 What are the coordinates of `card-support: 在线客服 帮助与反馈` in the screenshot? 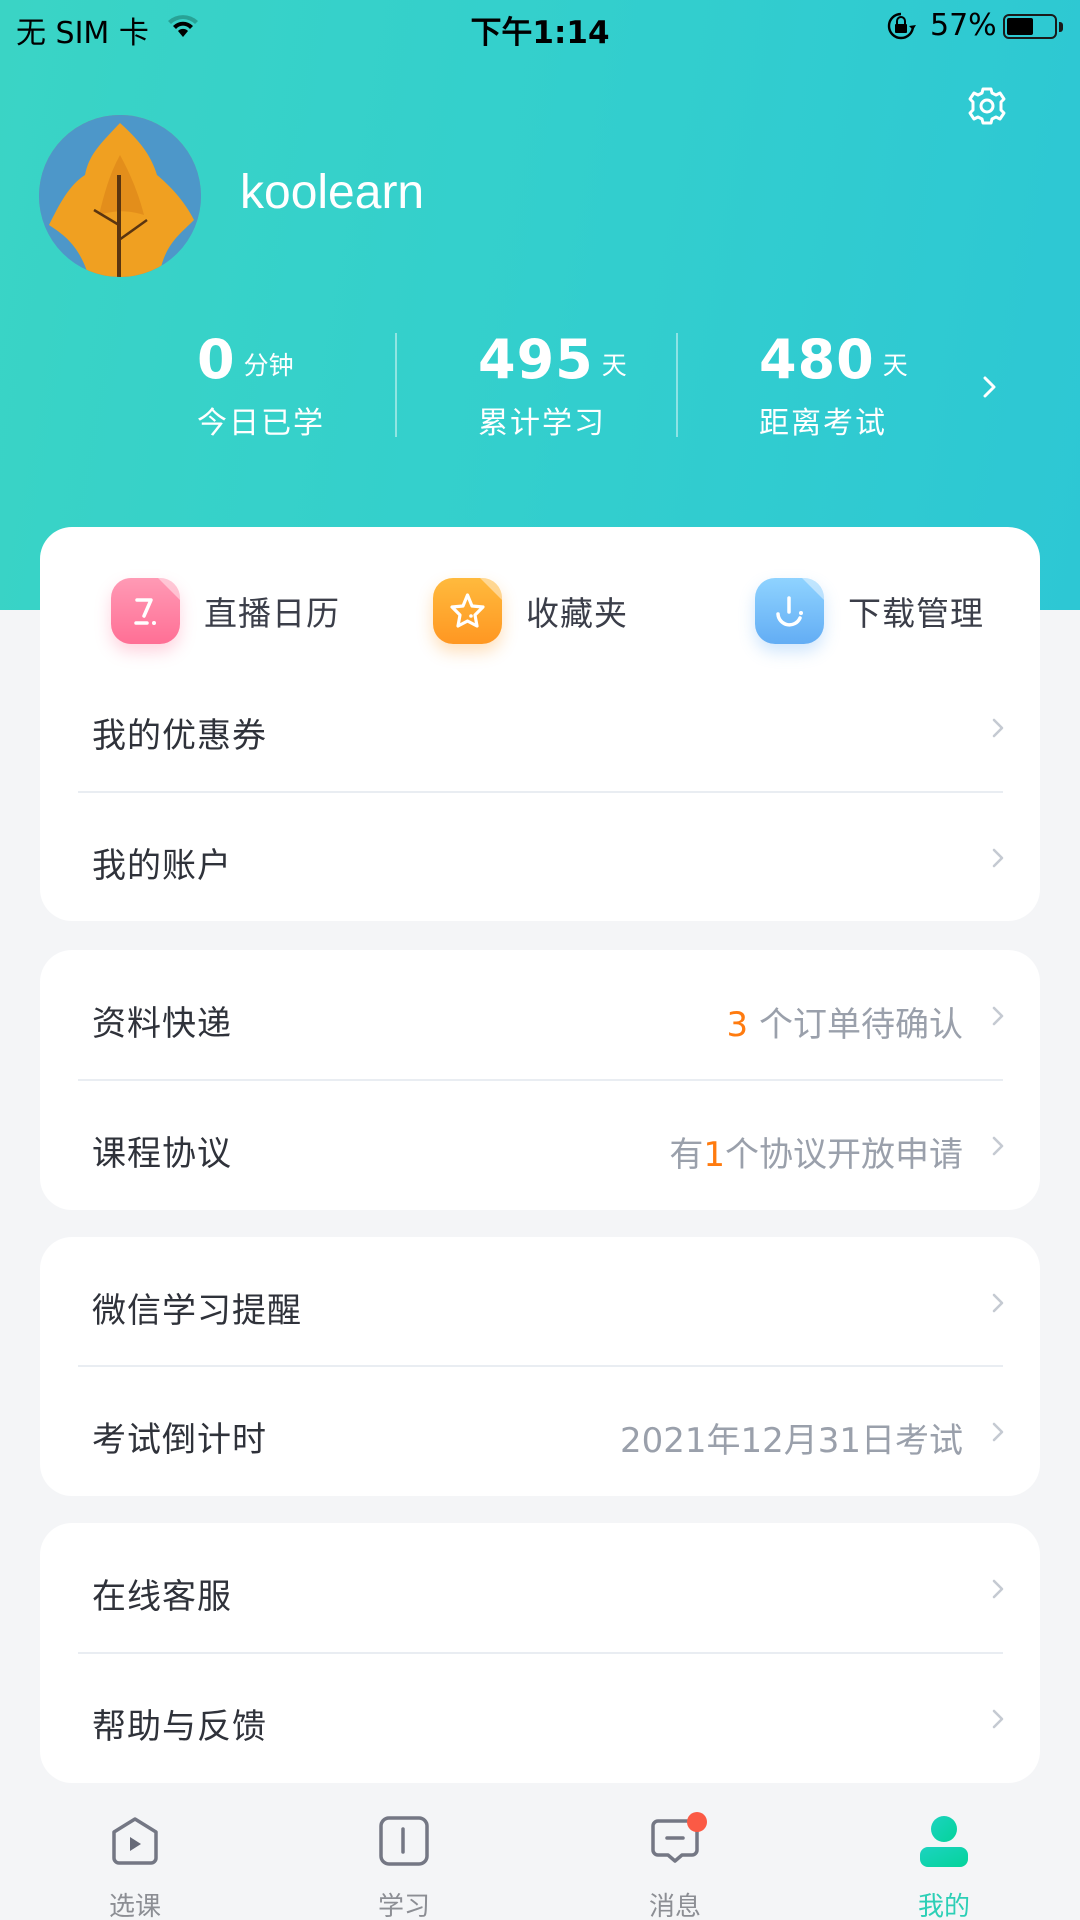 It's located at (540, 1653).